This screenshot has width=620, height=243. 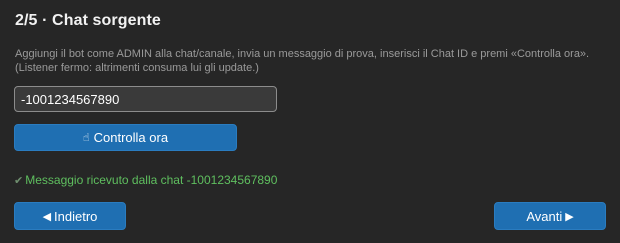 What do you see at coordinates (145, 99) in the screenshot?
I see `chat-id-input` at bounding box center [145, 99].